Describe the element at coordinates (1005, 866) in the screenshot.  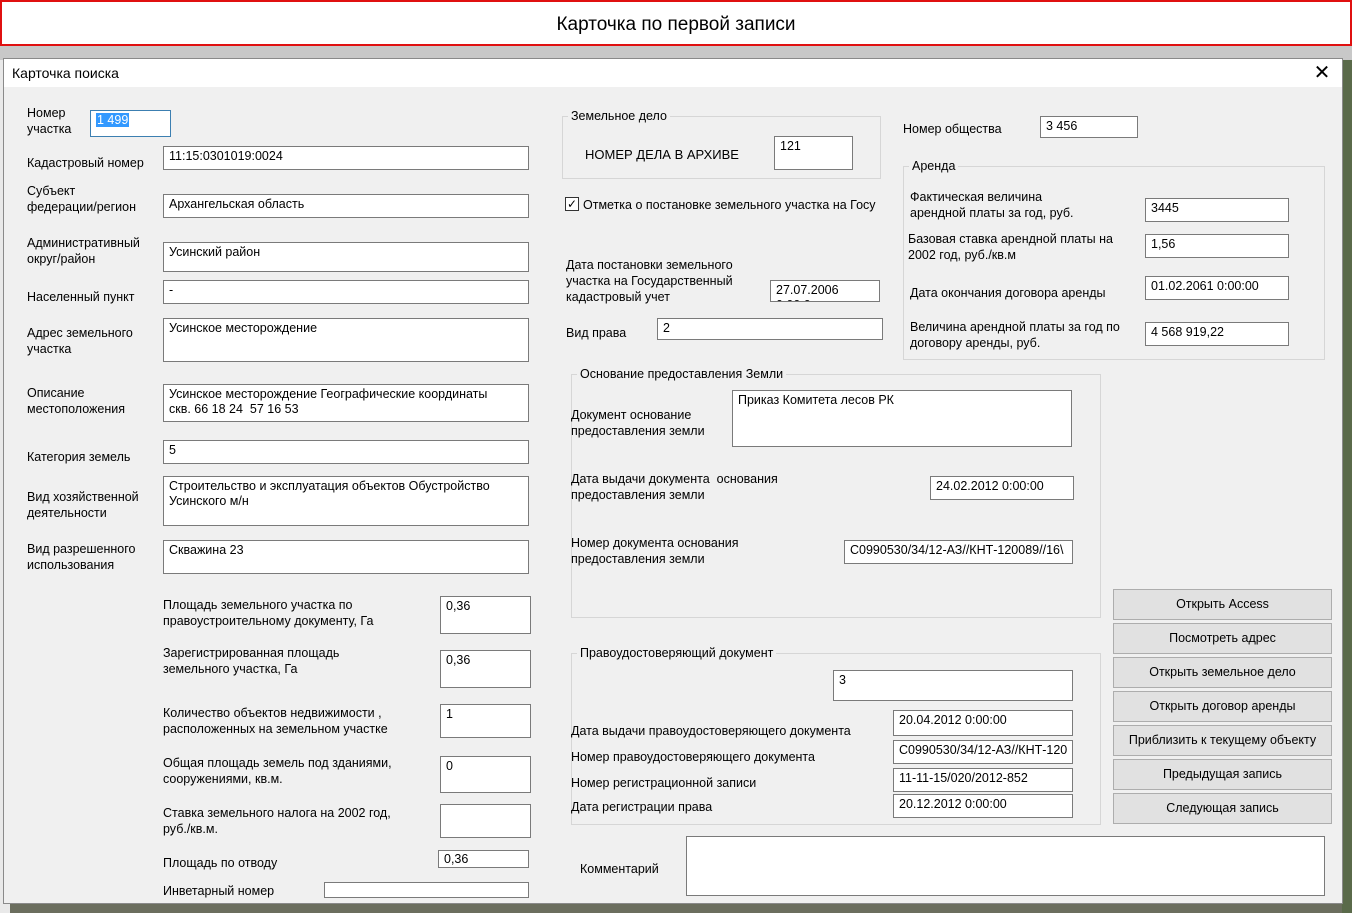
I see `comment-field` at that location.